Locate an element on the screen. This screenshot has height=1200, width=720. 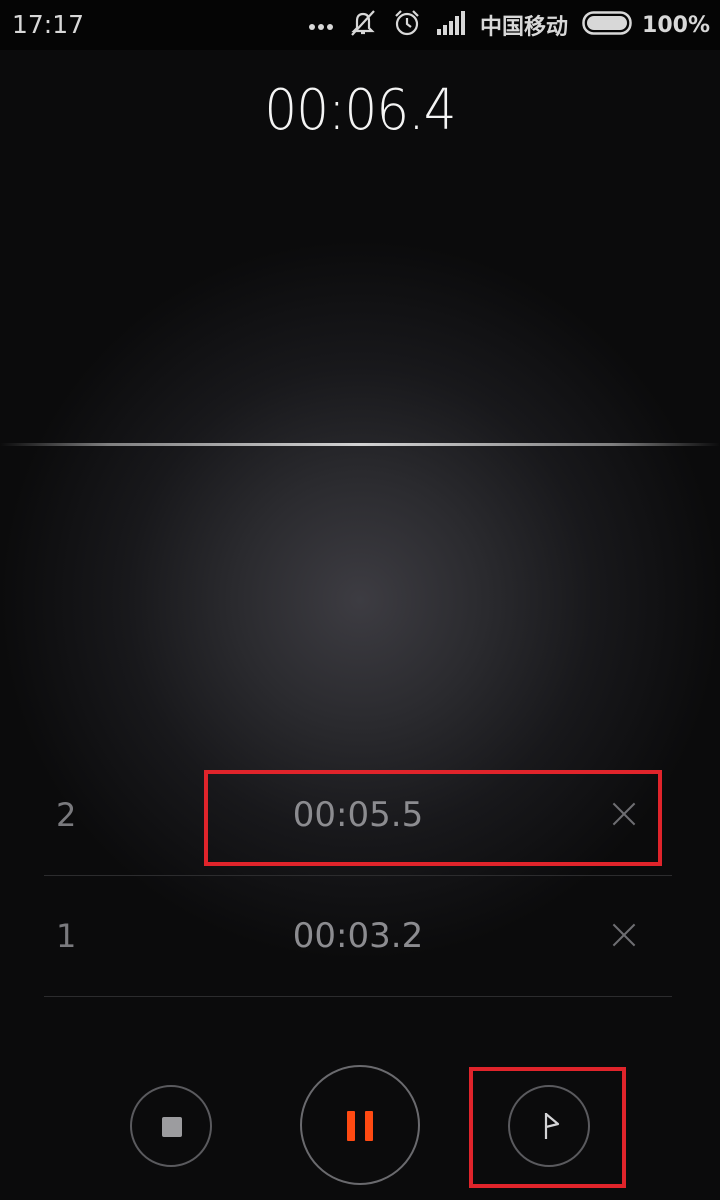
lap-time: 00:05.5 is located at coordinates (358, 815).